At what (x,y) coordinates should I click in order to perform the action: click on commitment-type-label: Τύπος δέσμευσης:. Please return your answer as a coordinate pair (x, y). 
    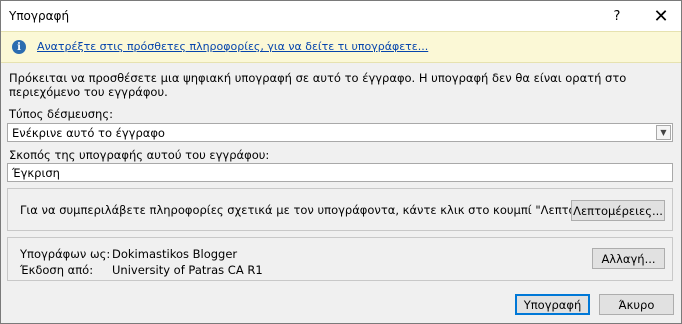
    Looking at the image, I should click on (61, 114).